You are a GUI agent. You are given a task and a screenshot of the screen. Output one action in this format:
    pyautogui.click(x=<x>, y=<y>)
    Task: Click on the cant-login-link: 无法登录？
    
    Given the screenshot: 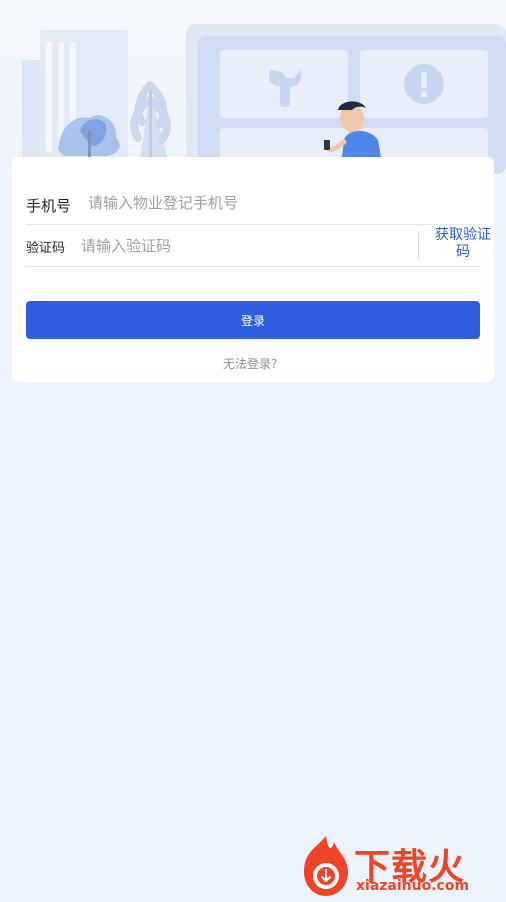 What is the action you would take?
    pyautogui.click(x=253, y=363)
    